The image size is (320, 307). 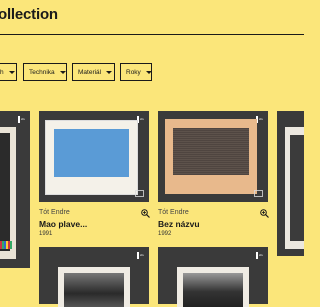 What do you see at coordinates (90, 72) in the screenshot?
I see `filter-label: Materiál` at bounding box center [90, 72].